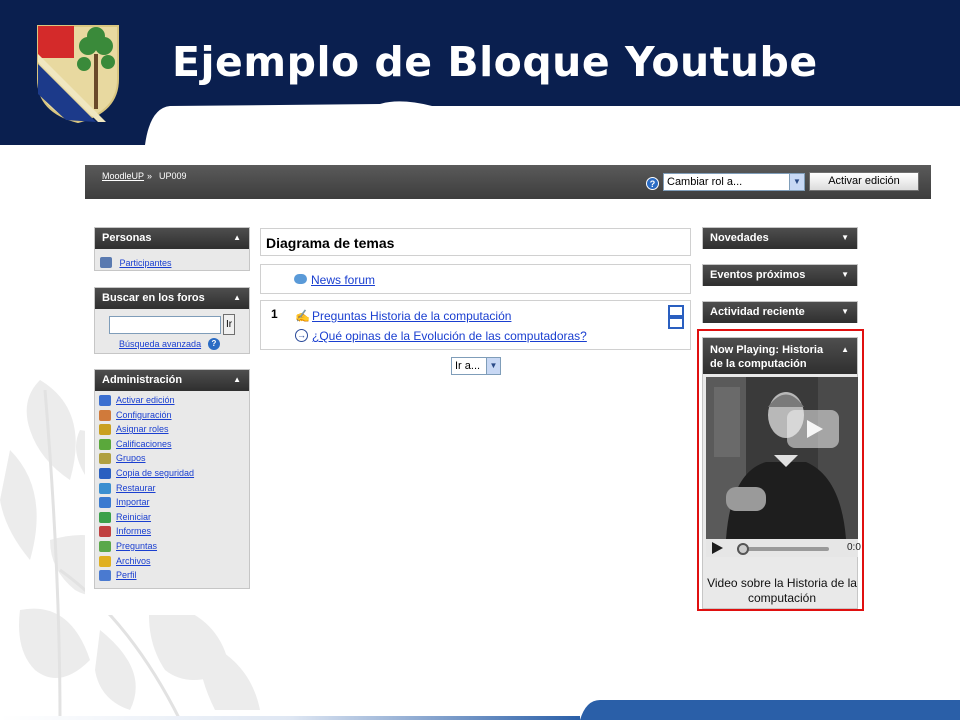 The image size is (960, 720). Describe the element at coordinates (123, 176) in the screenshot. I see `breadcrumb-home: MoodleUP` at that location.